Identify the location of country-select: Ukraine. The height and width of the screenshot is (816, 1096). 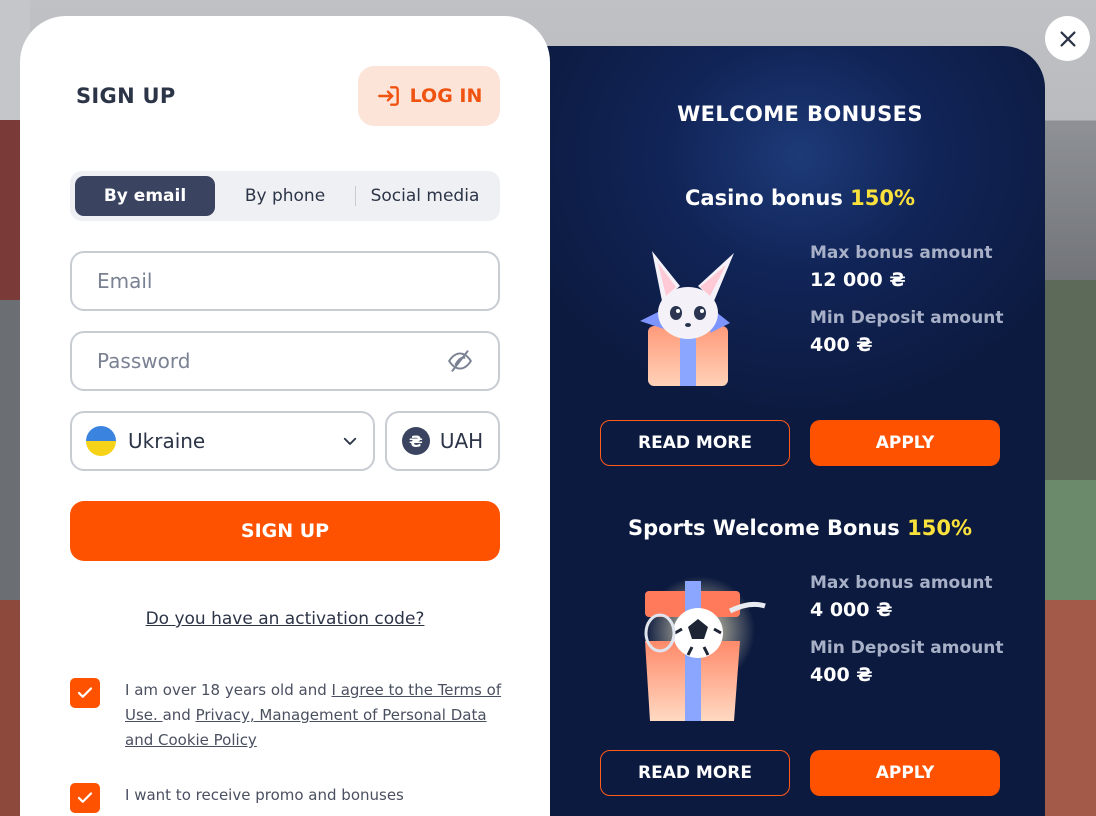
(222, 441).